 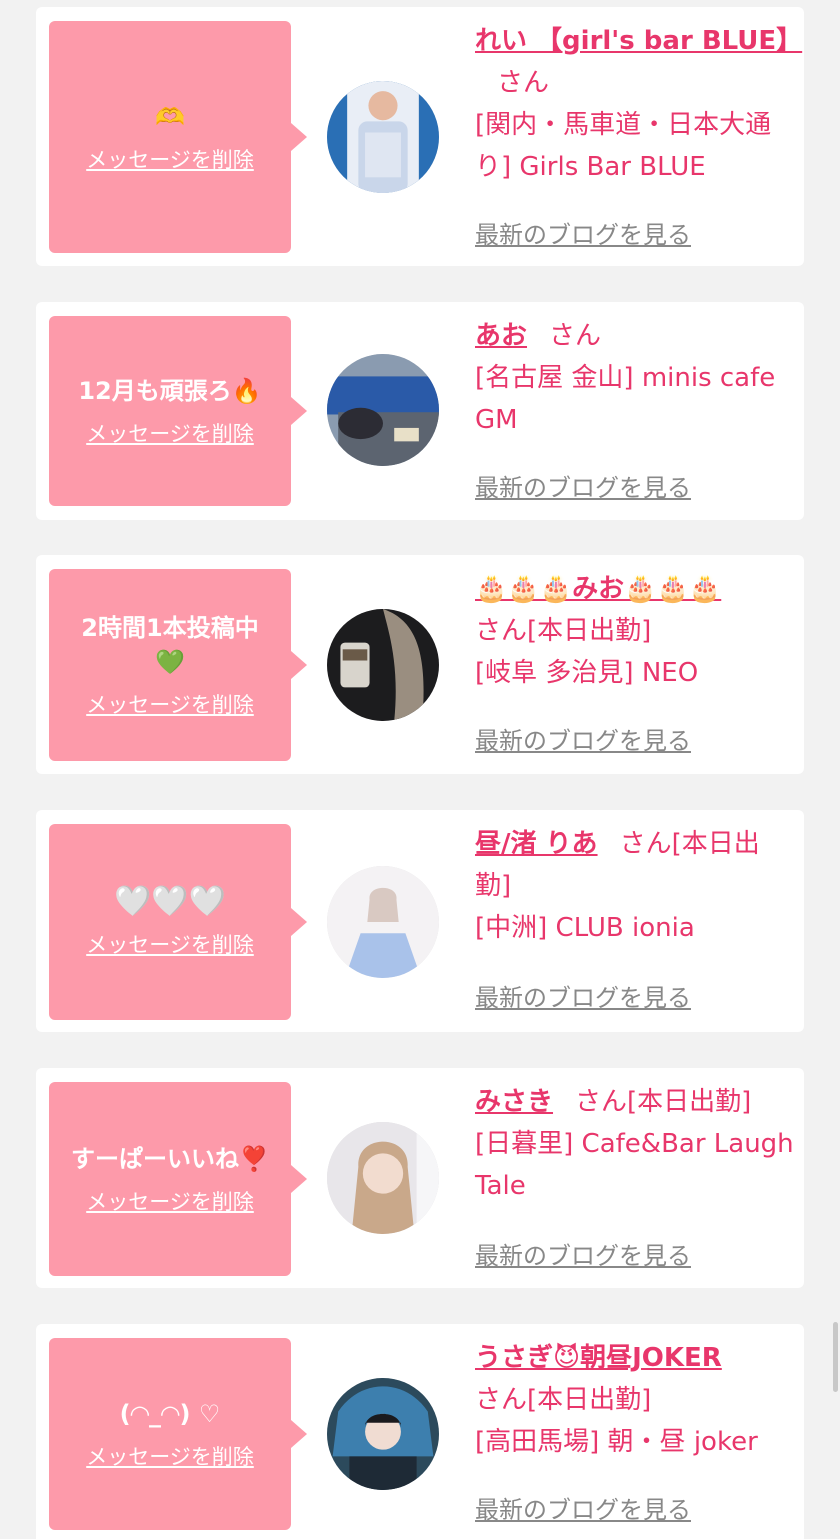 I want to click on cast-name-link: みさき, so click(x=514, y=1102).